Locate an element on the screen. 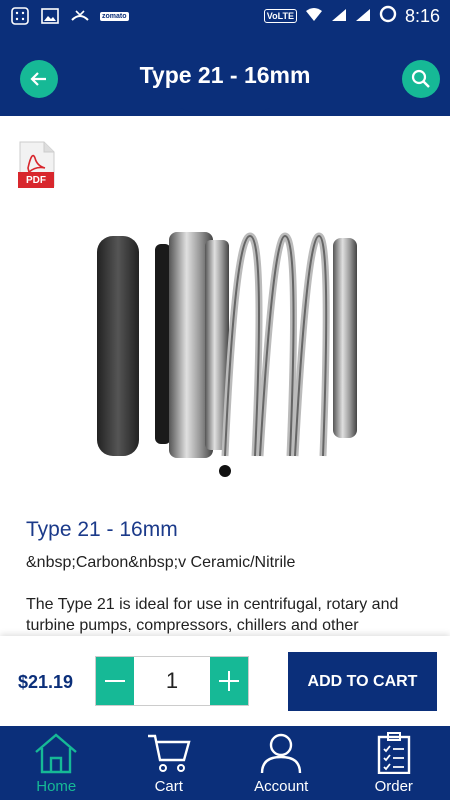 The image size is (450, 800). plus-icon is located at coordinates (229, 681).